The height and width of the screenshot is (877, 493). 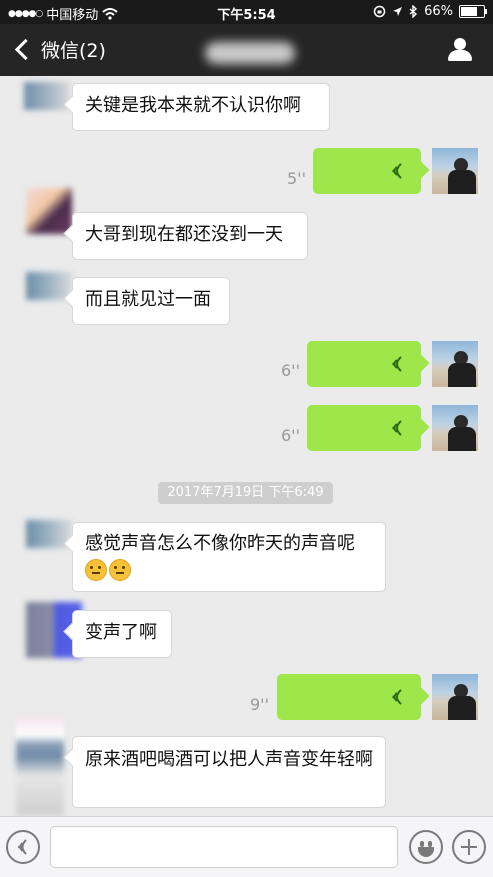 I want to click on message-bubble: 关键是我本来就不认识你啊, so click(x=201, y=107).